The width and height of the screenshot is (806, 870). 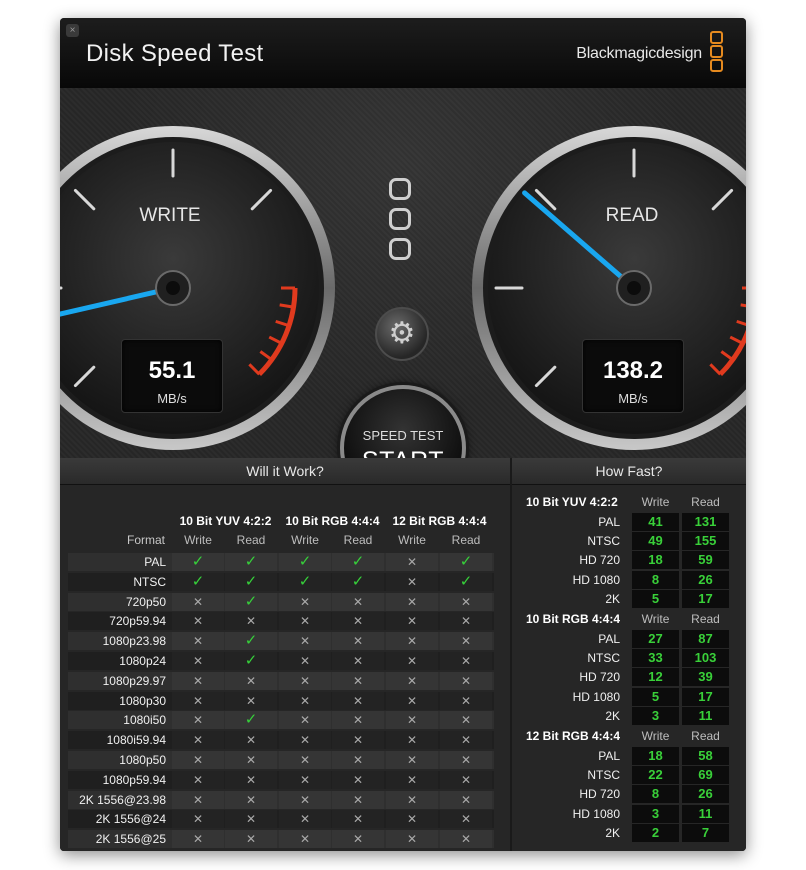 What do you see at coordinates (573, 736) in the screenshot?
I see `hf-group-title: 12 Bit RGB 4:4:4` at bounding box center [573, 736].